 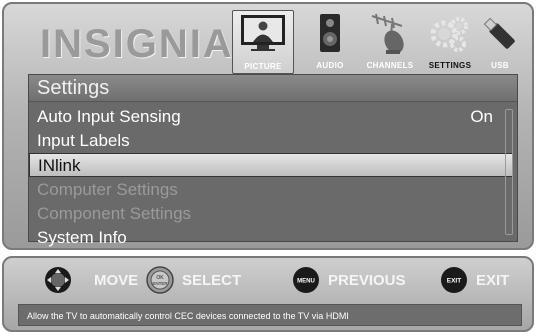 What do you see at coordinates (273, 88) in the screenshot?
I see `menu-title: Settings` at bounding box center [273, 88].